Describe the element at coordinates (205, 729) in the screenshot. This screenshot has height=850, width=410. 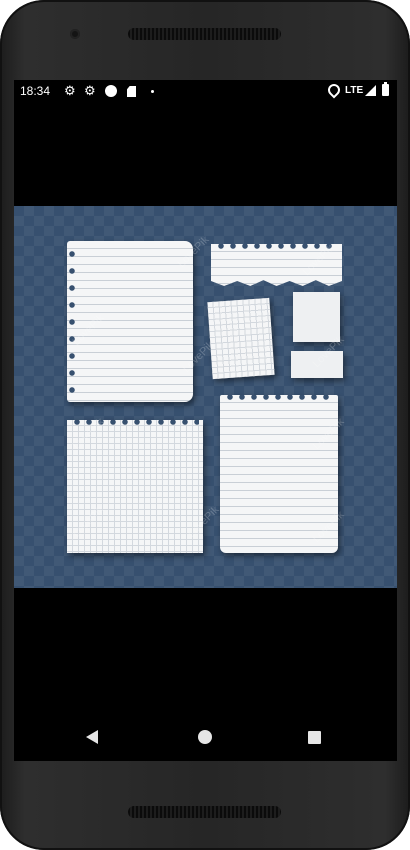
I see `navigation-bar` at that location.